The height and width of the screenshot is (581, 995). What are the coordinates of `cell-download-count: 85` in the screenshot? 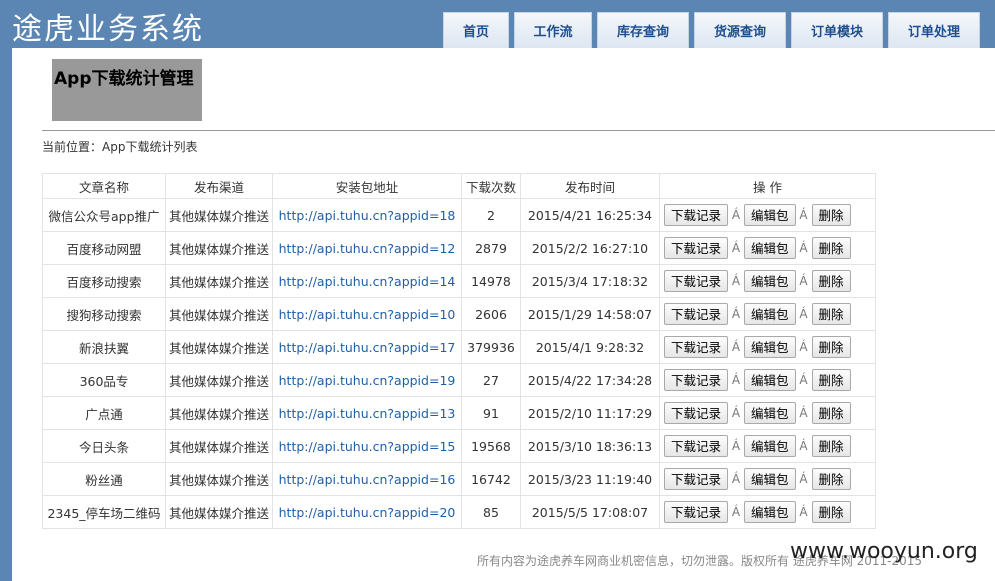 It's located at (491, 512).